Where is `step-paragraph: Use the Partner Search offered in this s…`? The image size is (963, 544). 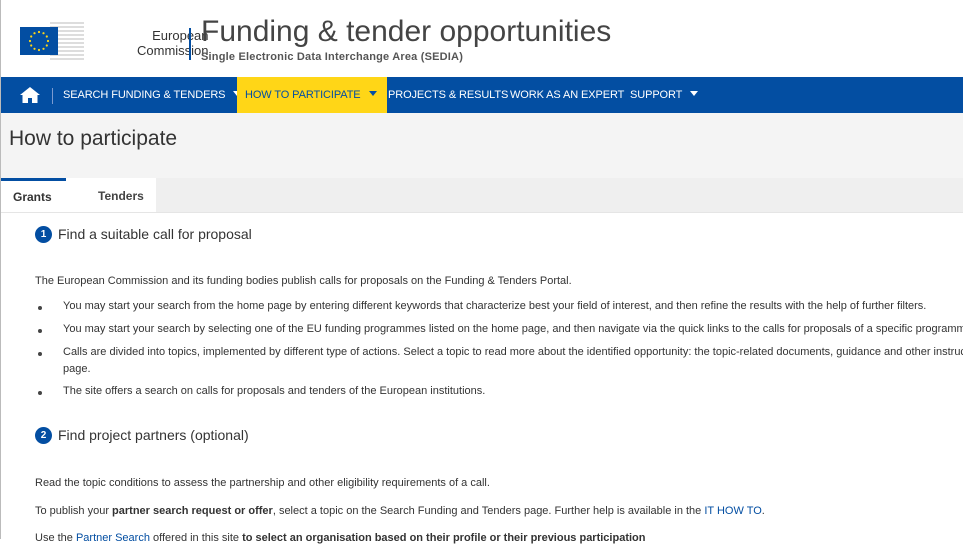 step-paragraph: Use the Partner Search offered in this s… is located at coordinates (340, 538).